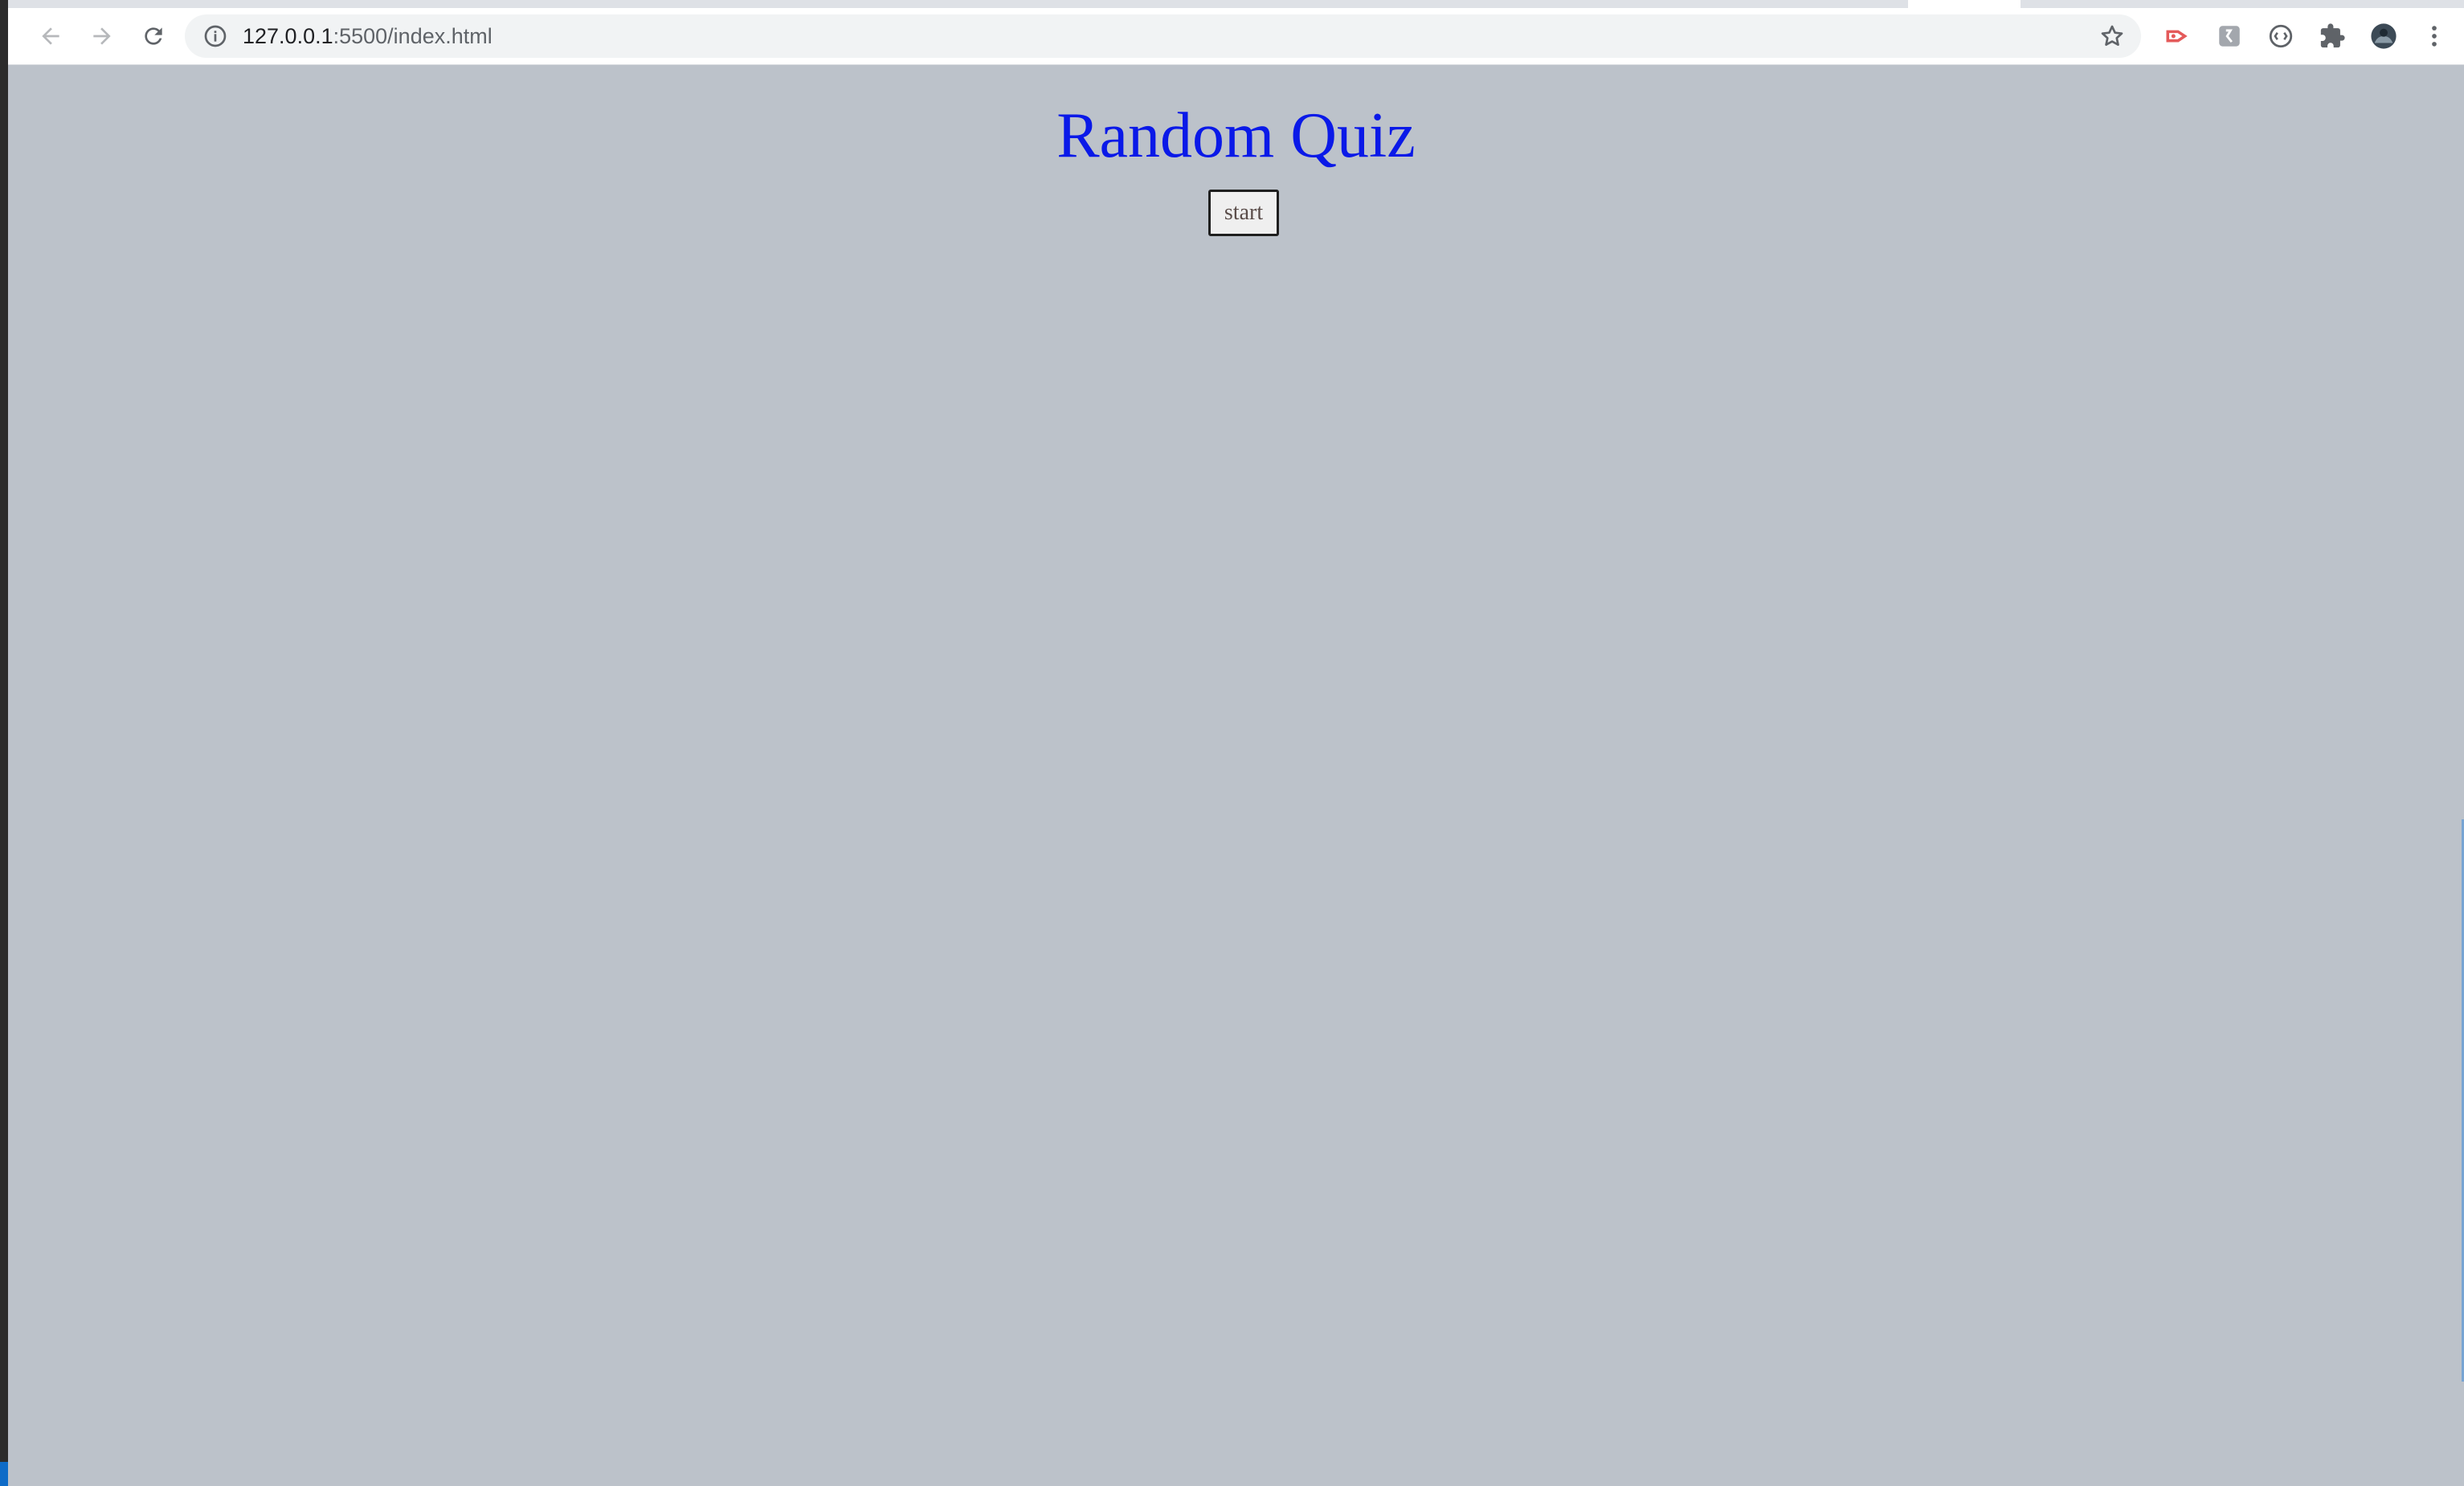 The width and height of the screenshot is (2464, 1486). I want to click on reload-icon, so click(153, 36).